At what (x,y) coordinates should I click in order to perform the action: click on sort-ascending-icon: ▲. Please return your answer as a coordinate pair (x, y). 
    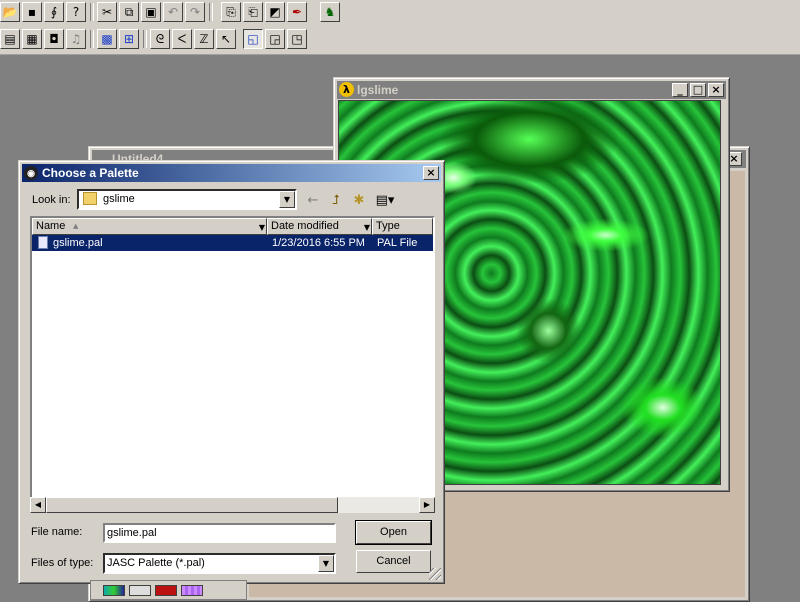
    Looking at the image, I should click on (76, 226).